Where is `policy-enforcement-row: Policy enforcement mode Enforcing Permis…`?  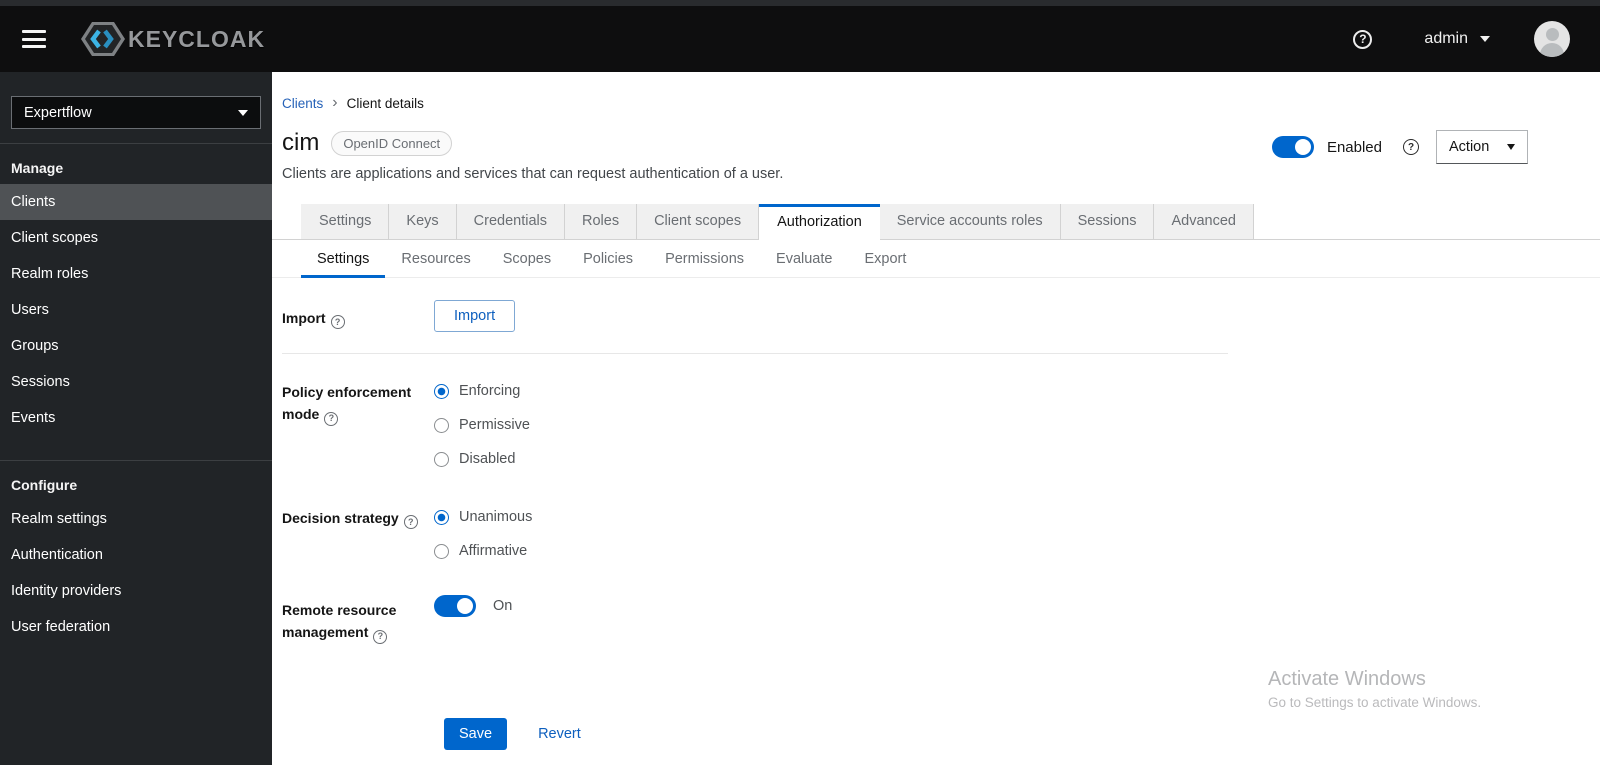
policy-enforcement-row: Policy enforcement mode Enforcing Permis… is located at coordinates (941, 425).